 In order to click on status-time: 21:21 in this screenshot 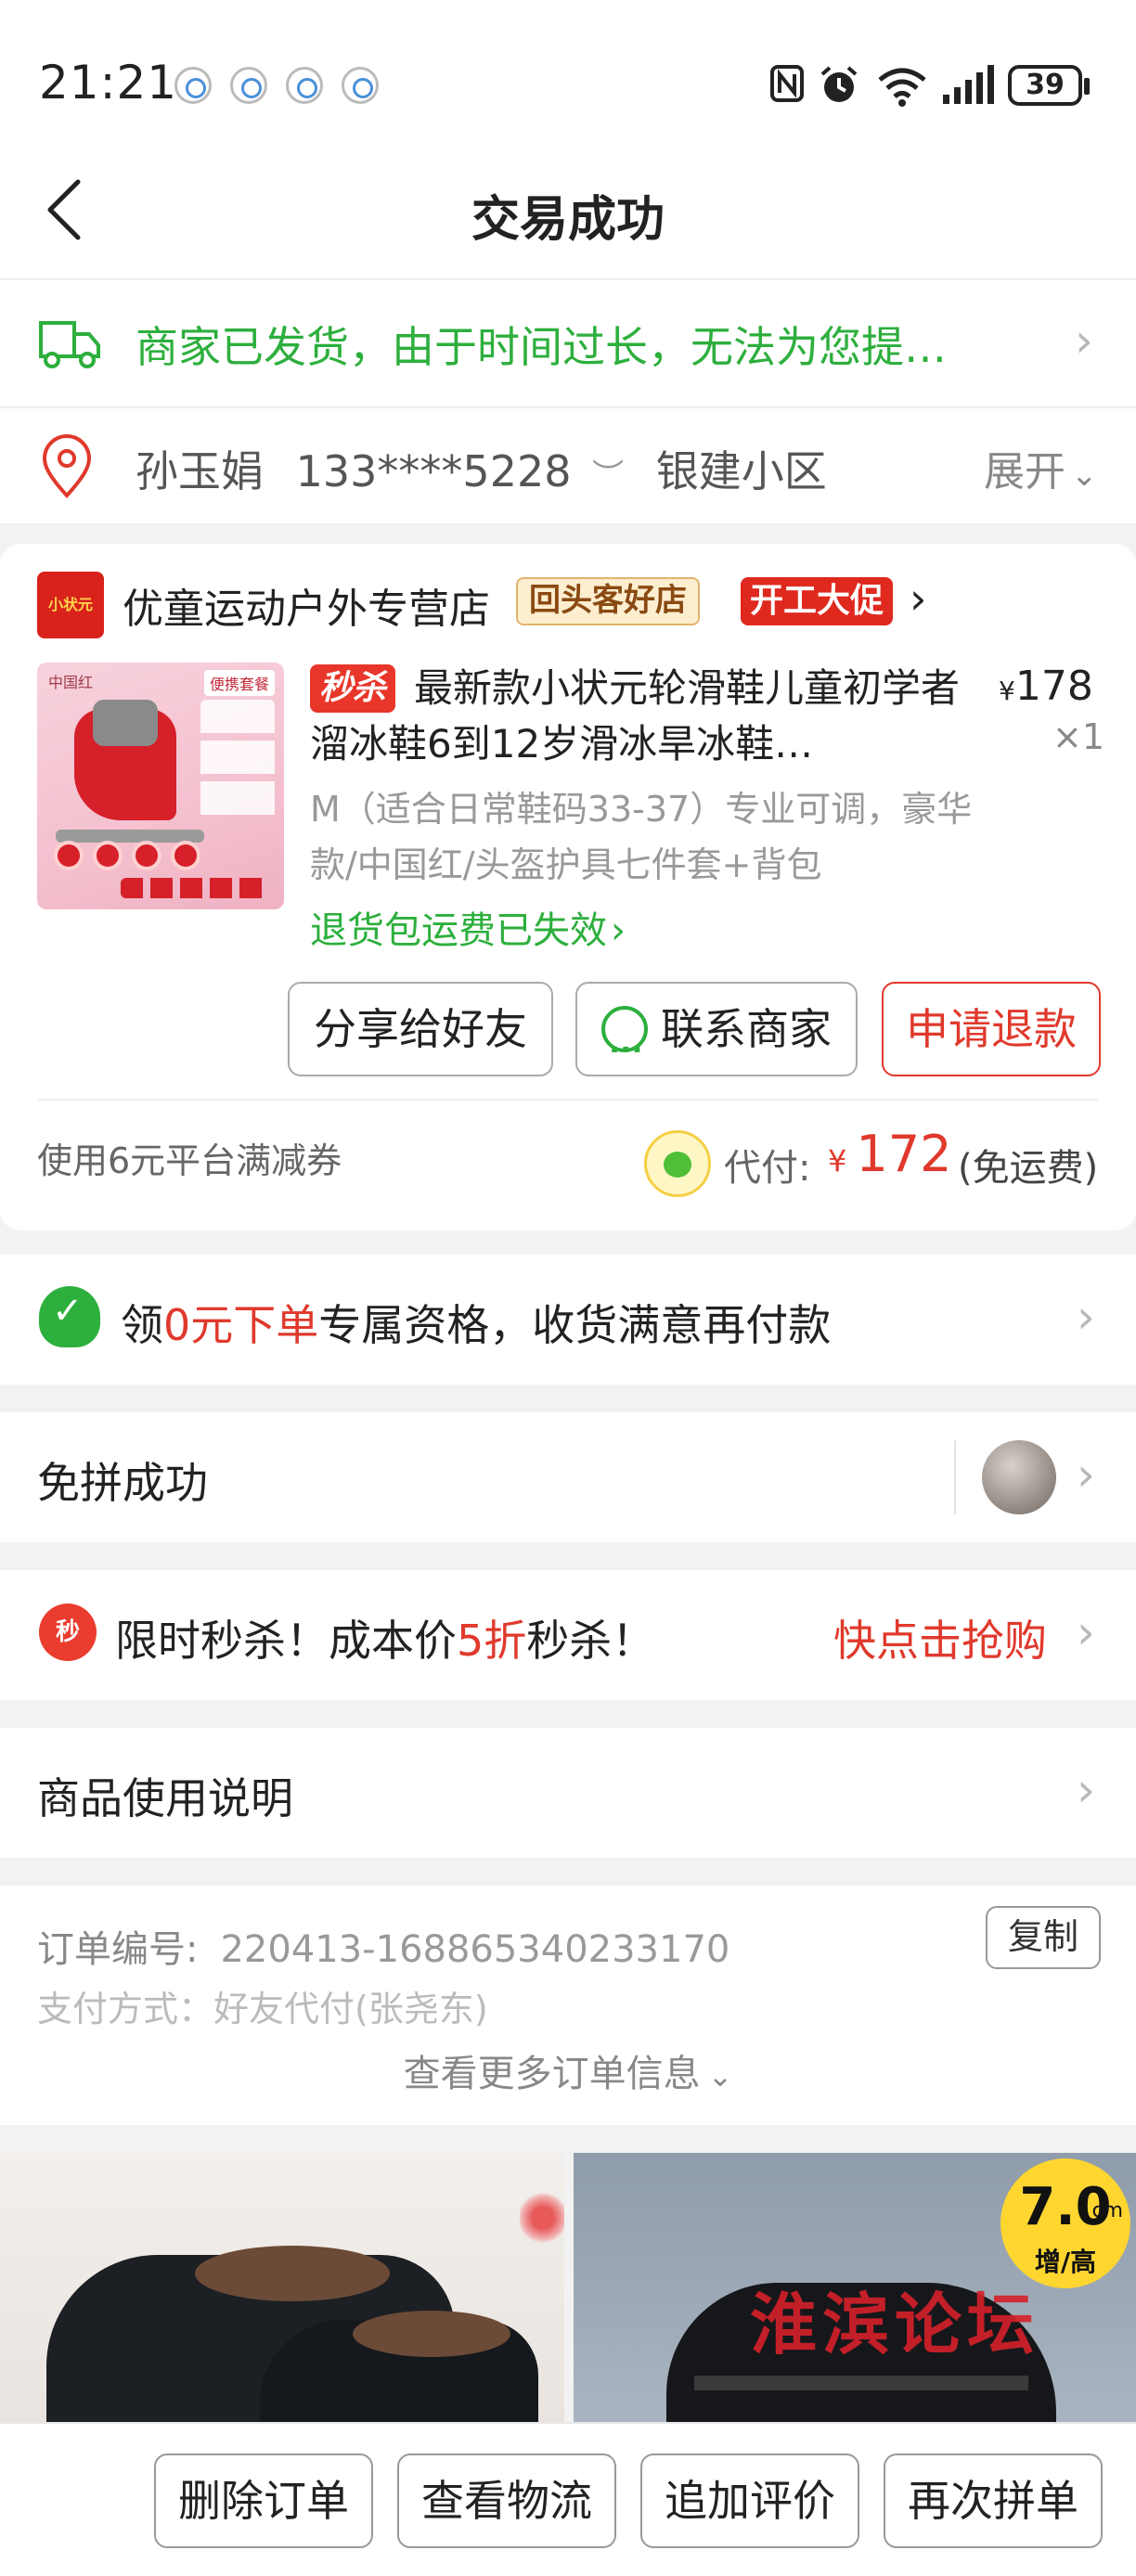, I will do `click(108, 83)`.